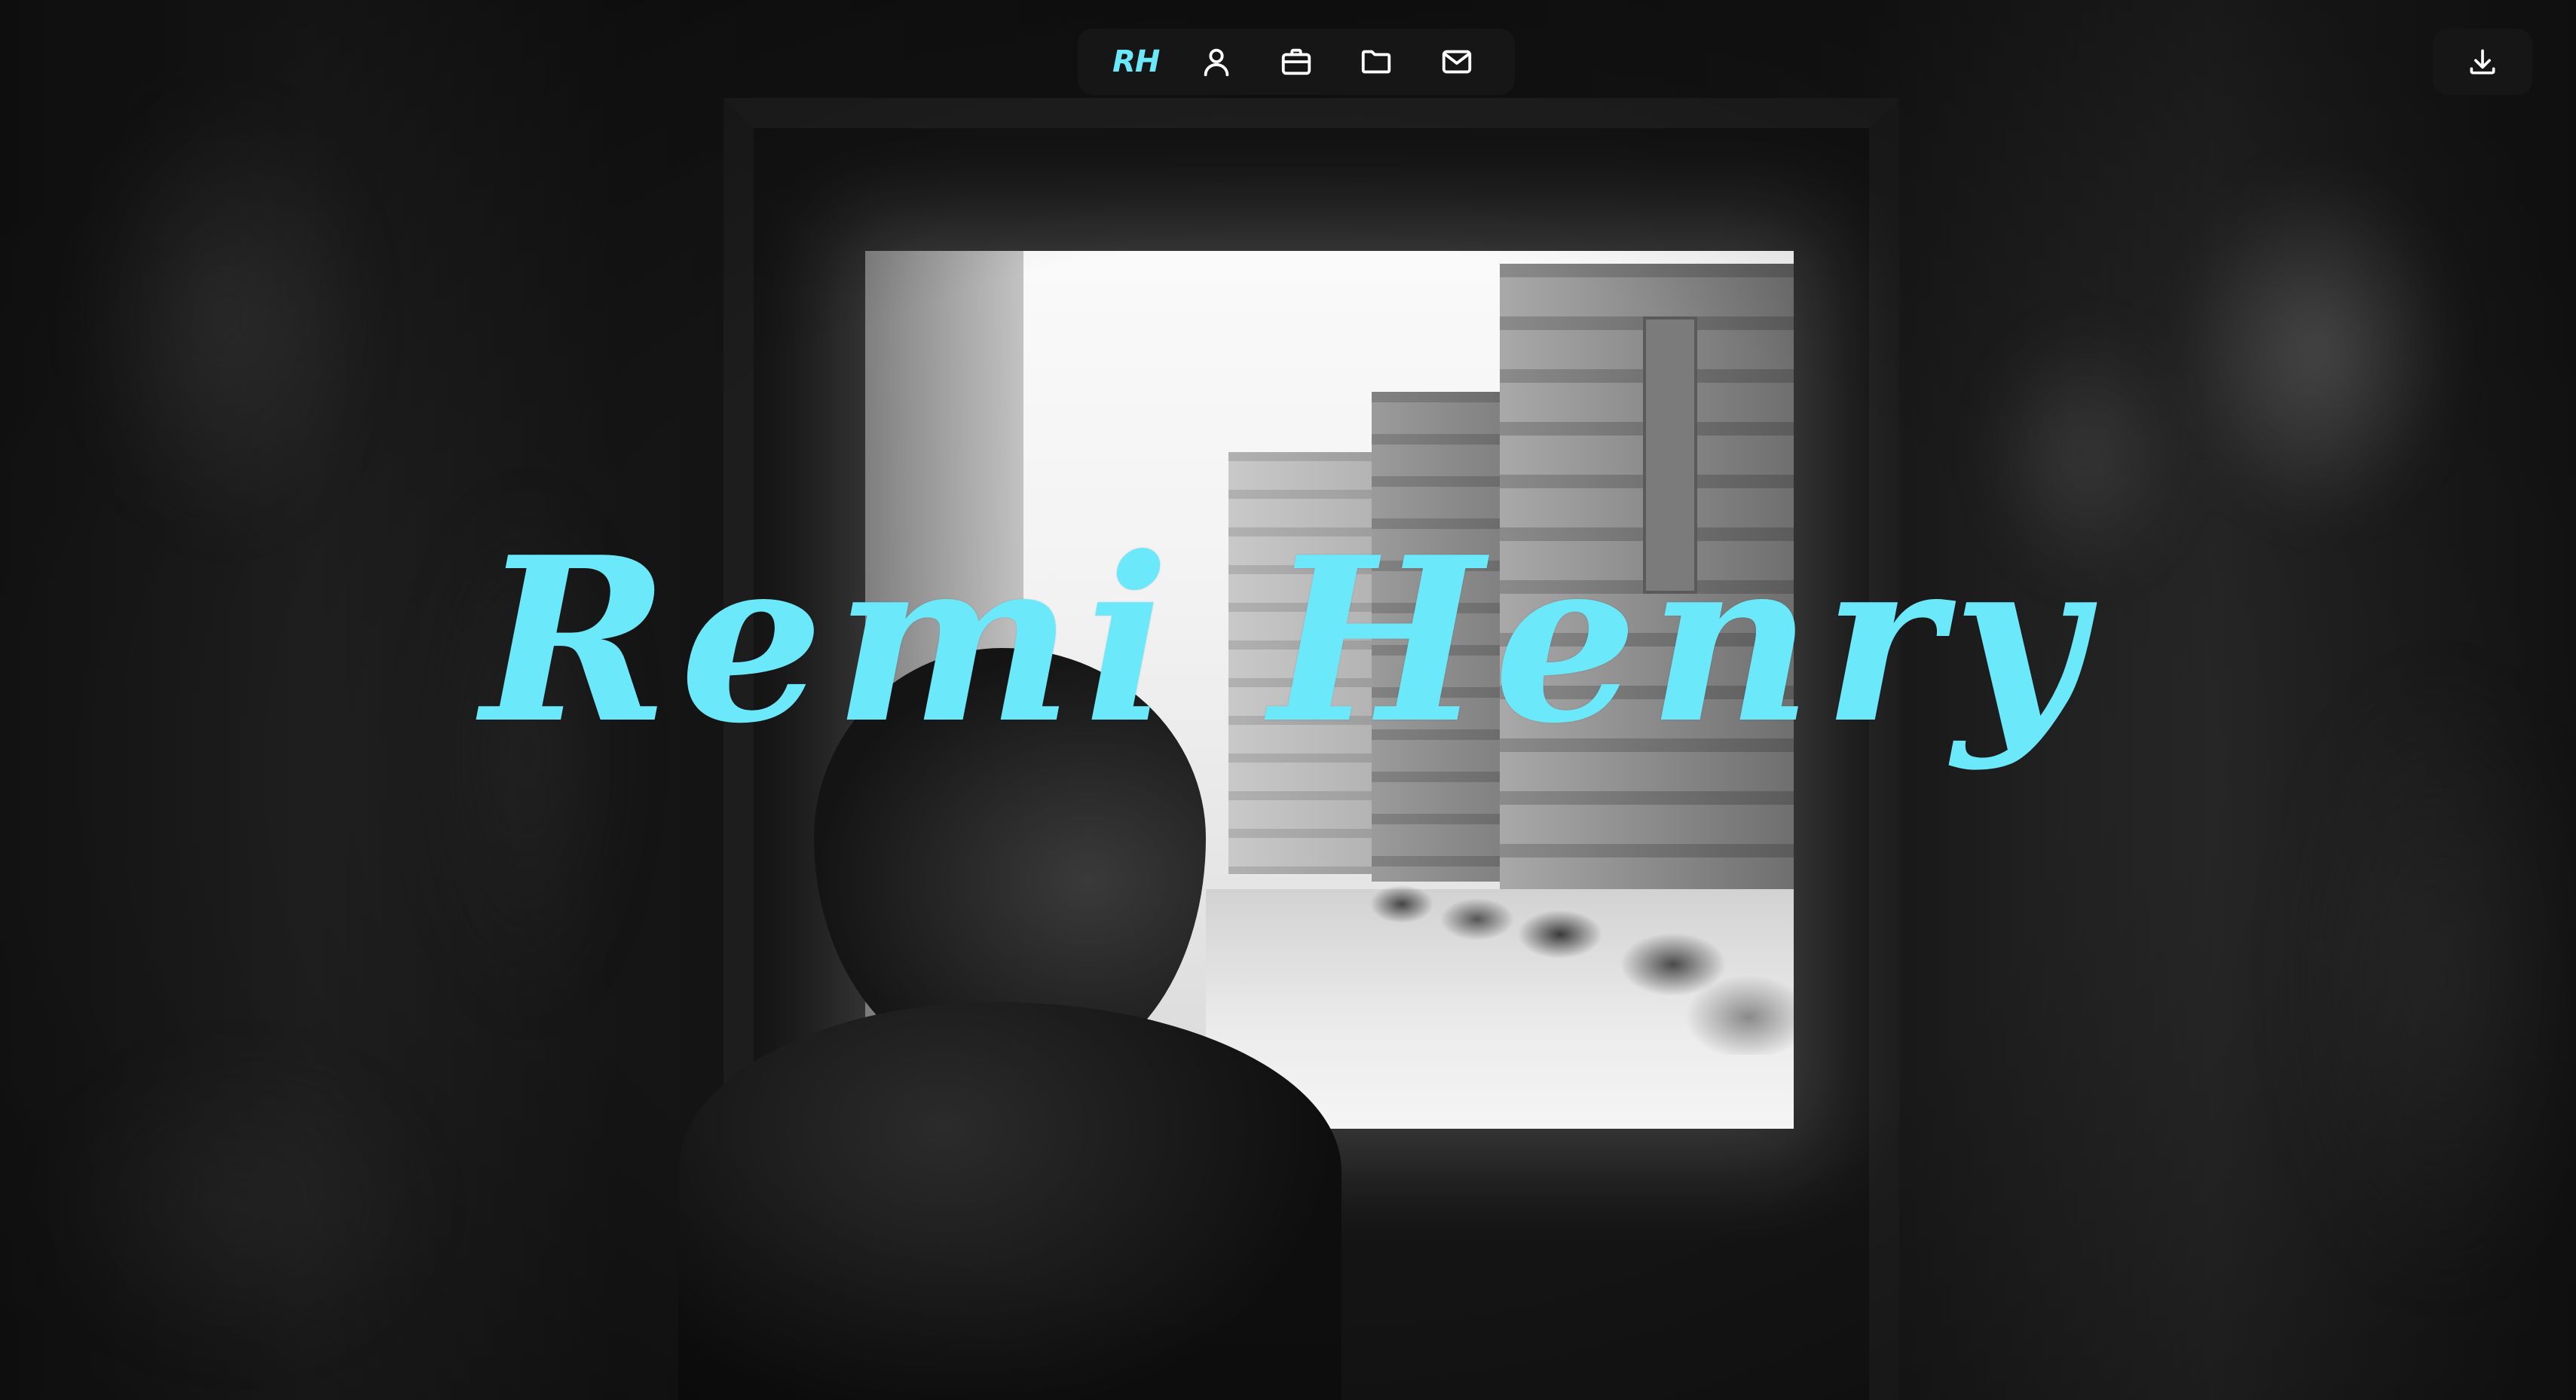 This screenshot has width=2576, height=1400. I want to click on logo-monogram: RH, so click(1136, 62).